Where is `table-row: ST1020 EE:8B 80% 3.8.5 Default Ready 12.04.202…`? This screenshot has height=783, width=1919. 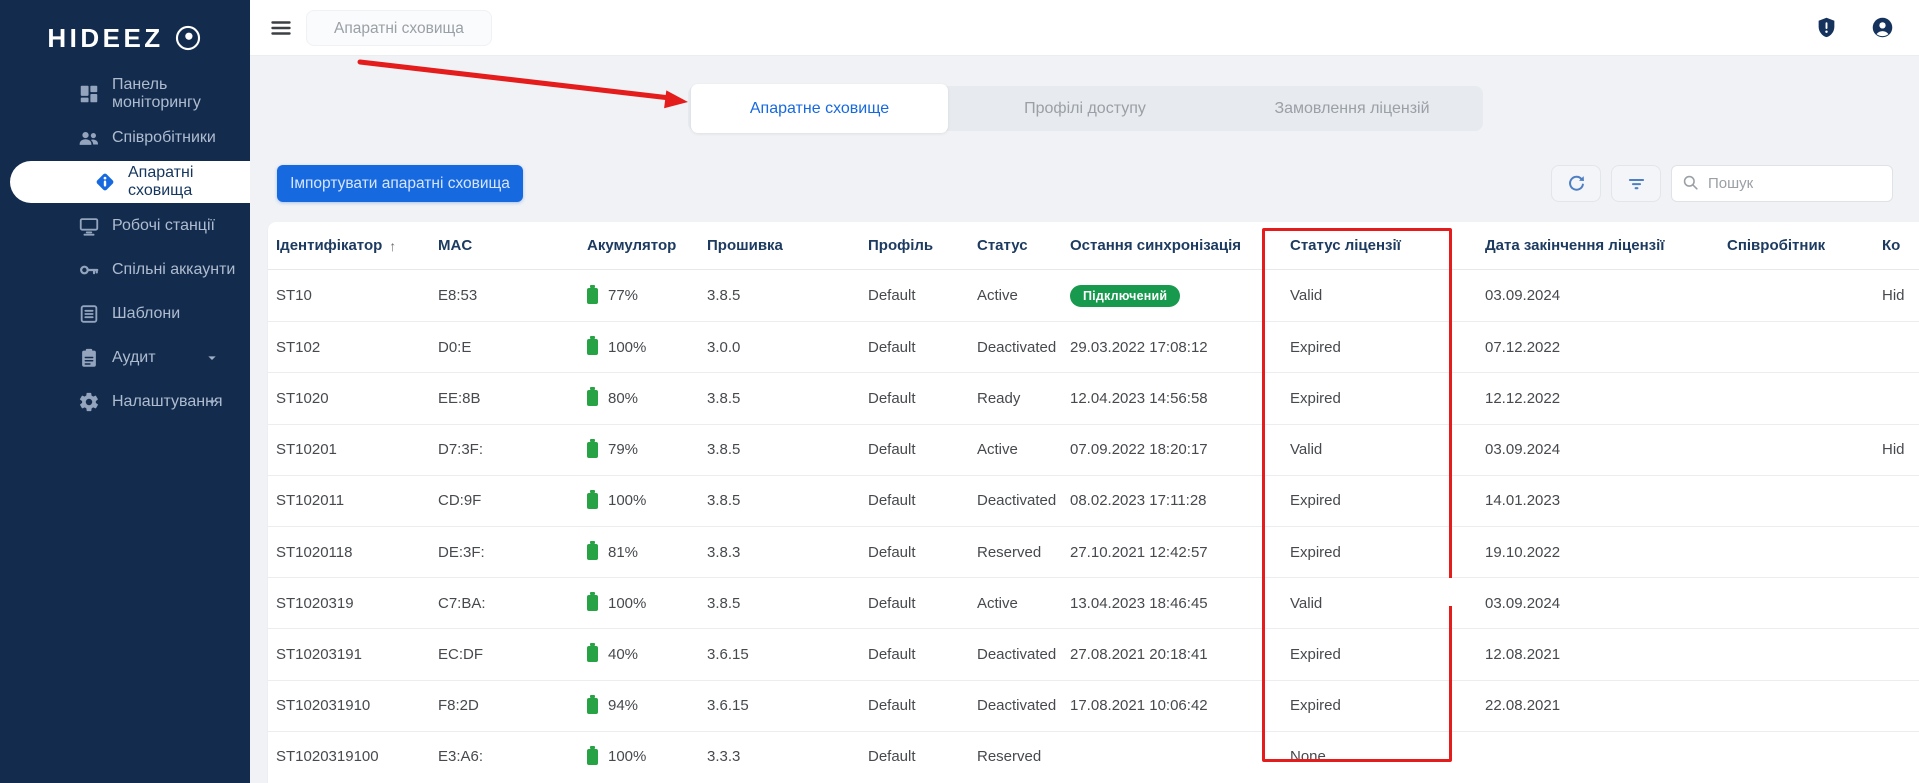 table-row: ST1020 EE:8B 80% 3.8.5 Default Ready 12.04.202… is located at coordinates (1093, 397).